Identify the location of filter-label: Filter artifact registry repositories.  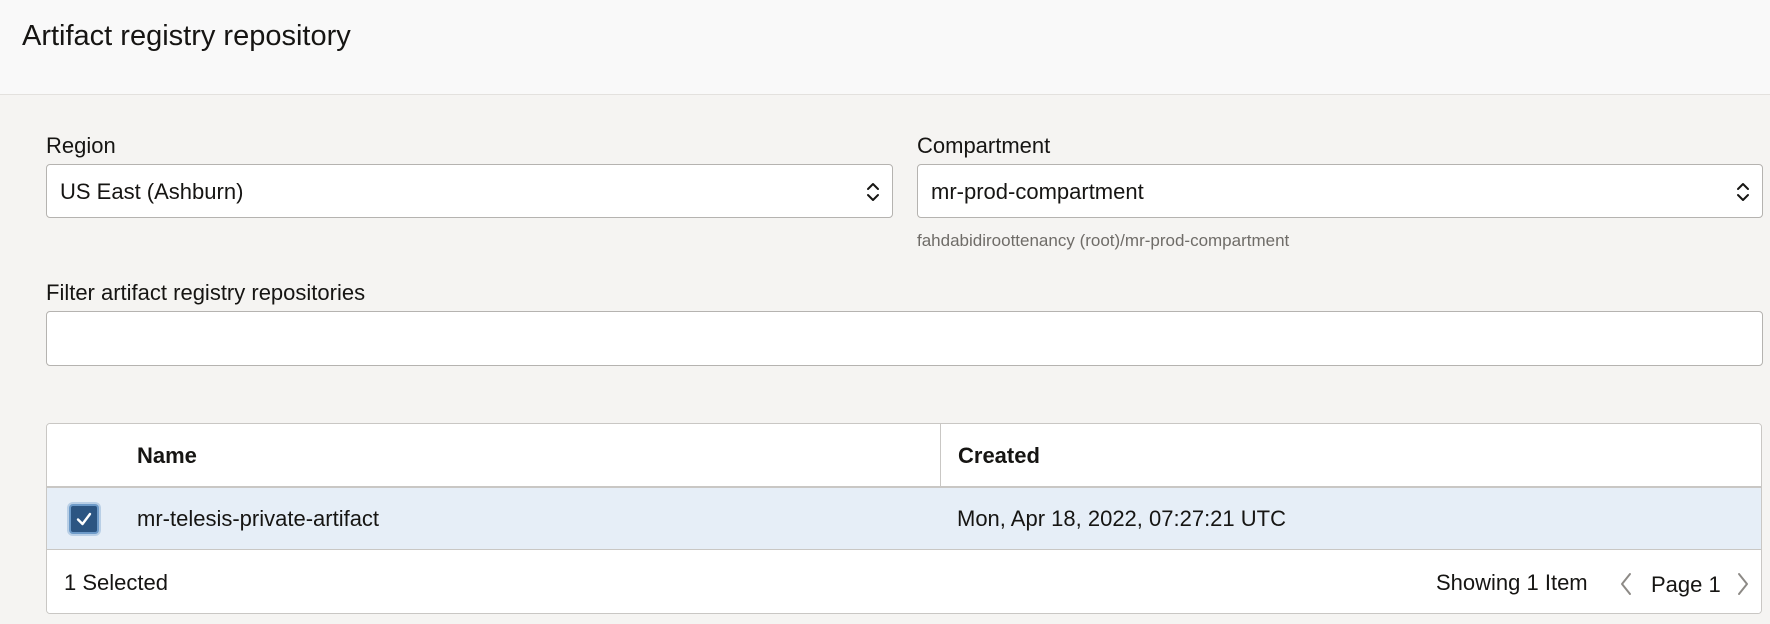
(206, 292).